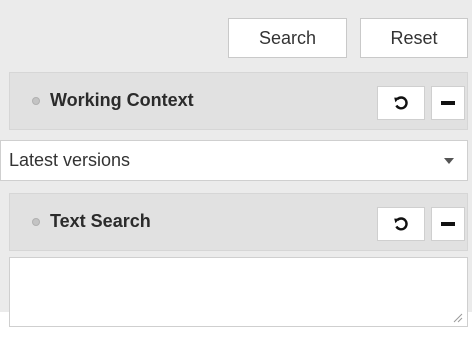  I want to click on working-context-select-value: Latest versions, so click(70, 160).